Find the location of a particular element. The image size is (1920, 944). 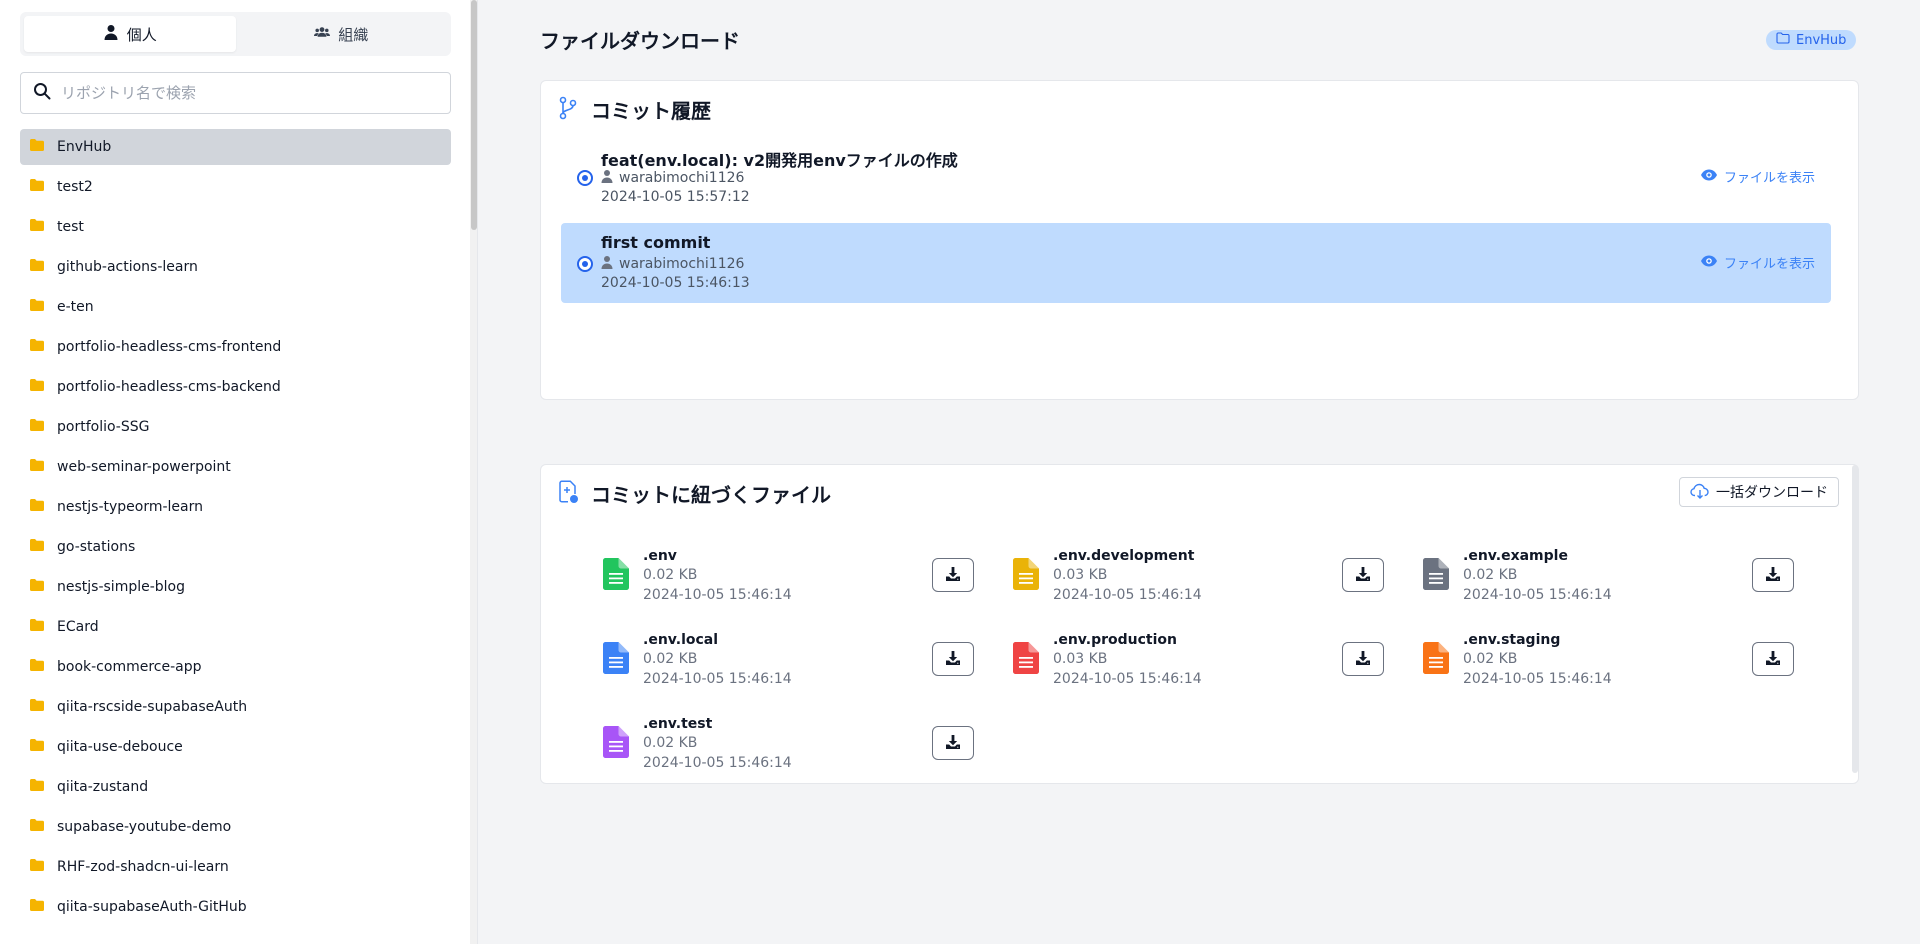

sidebar-scrollbar is located at coordinates (473, 472).